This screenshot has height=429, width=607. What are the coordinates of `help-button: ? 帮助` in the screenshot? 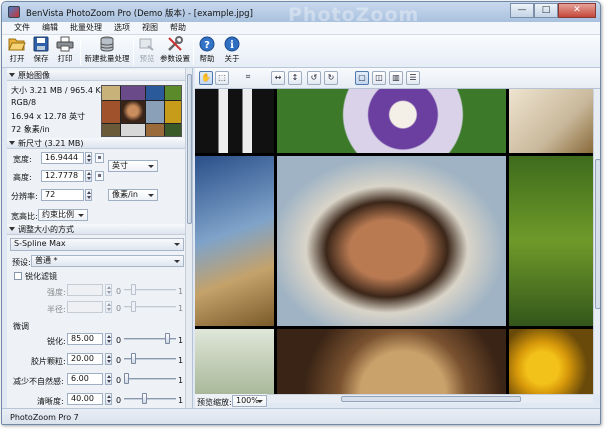 It's located at (207, 50).